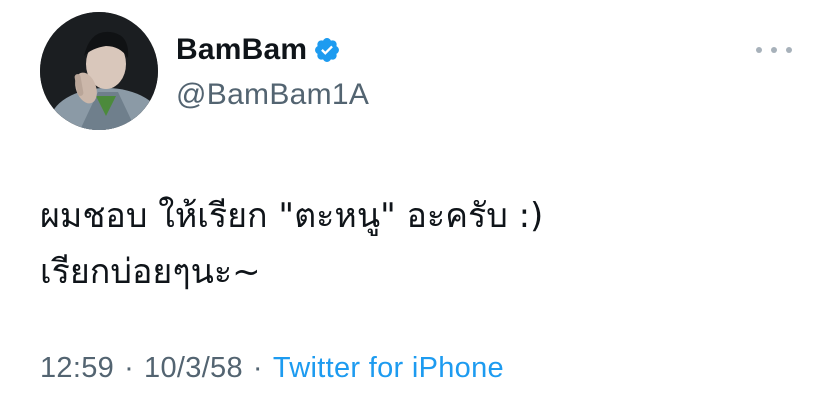 The image size is (828, 407). I want to click on name-row: BamBam, so click(272, 50).